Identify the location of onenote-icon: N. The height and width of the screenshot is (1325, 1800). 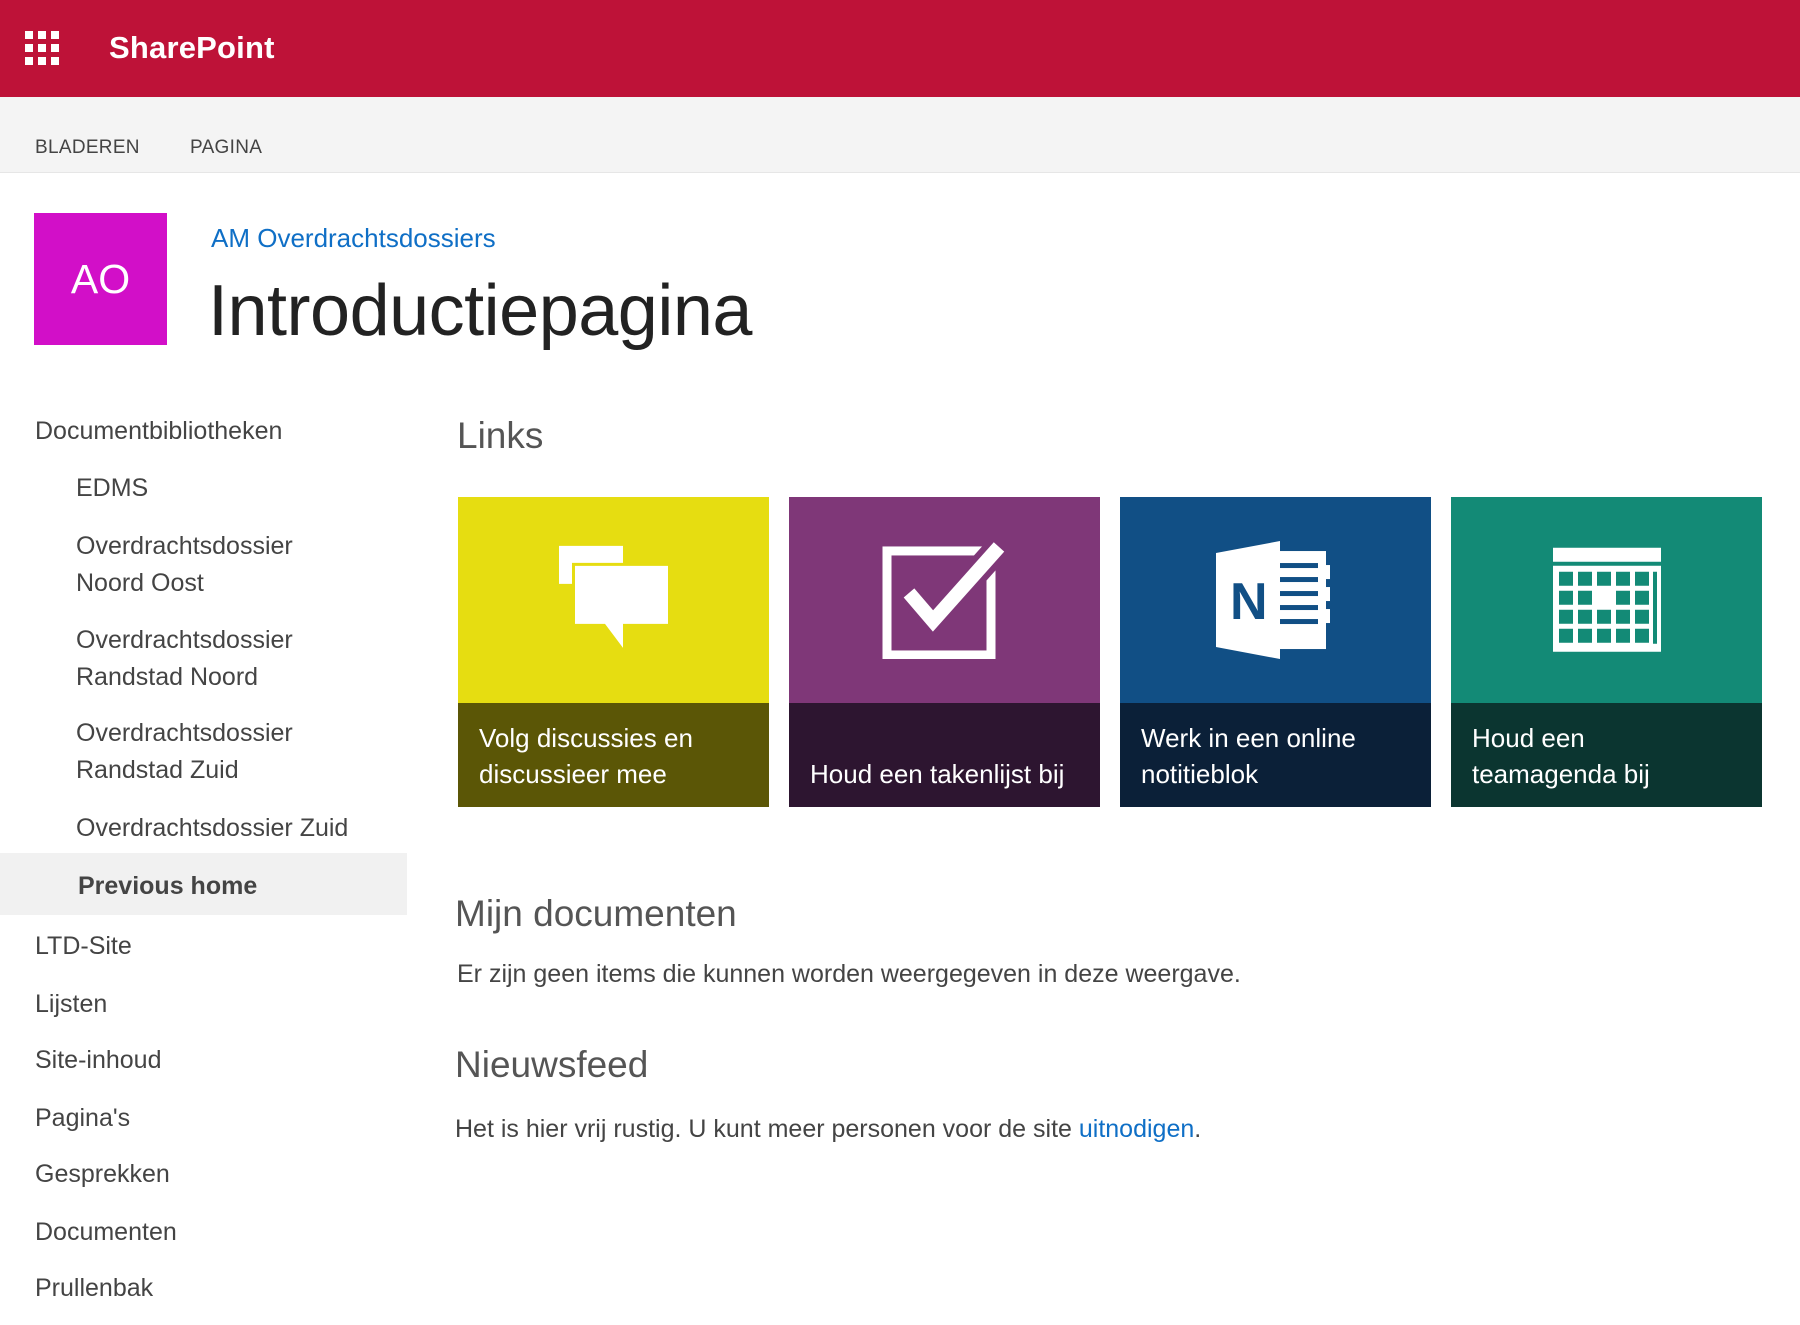
(1276, 602).